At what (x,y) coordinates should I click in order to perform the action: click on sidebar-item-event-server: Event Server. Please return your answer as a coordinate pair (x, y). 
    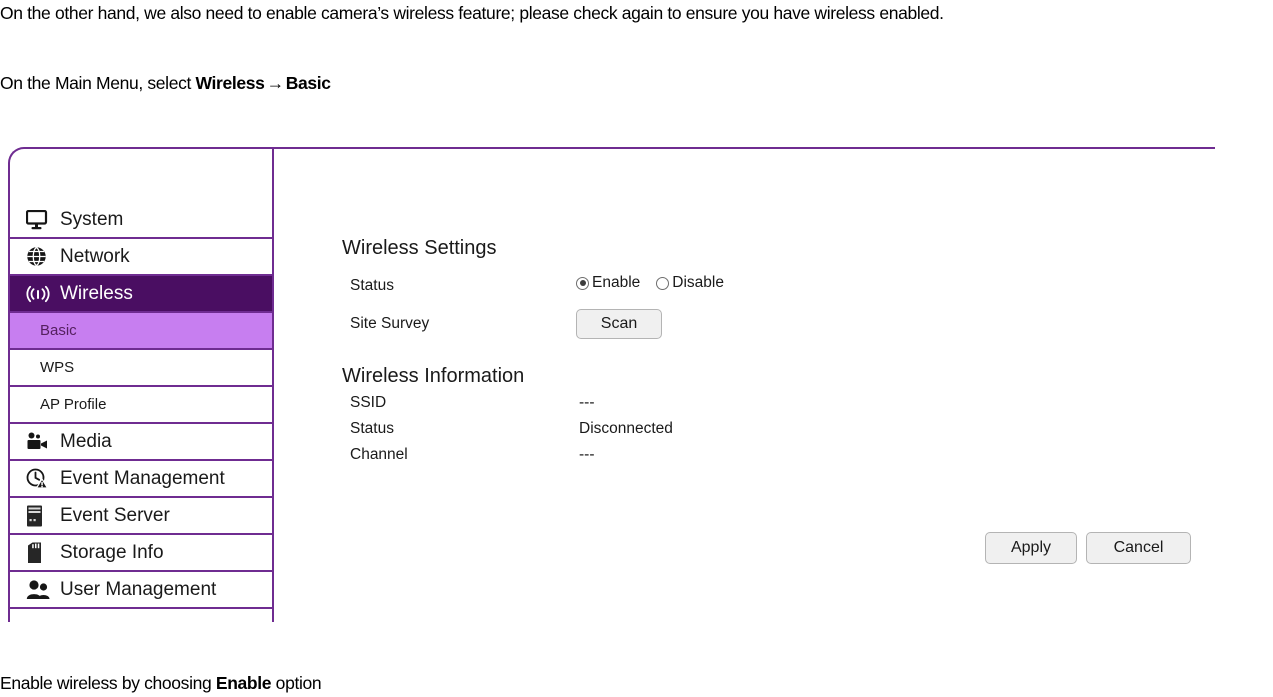
    Looking at the image, I should click on (141, 516).